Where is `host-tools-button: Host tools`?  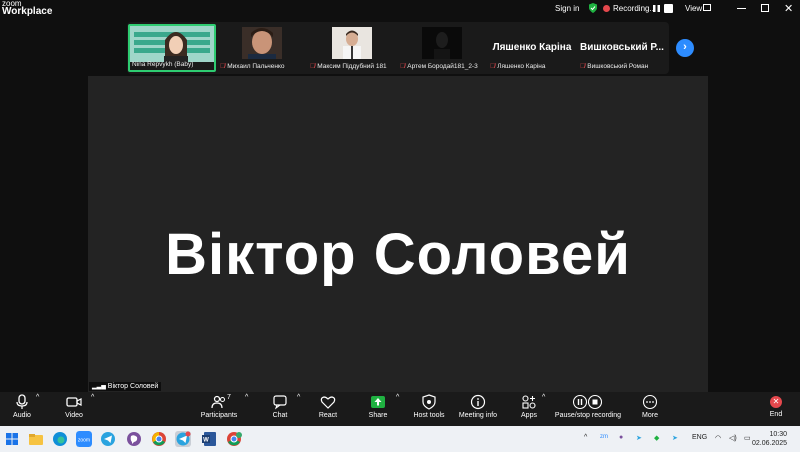
host-tools-button: Host tools is located at coordinates (429, 406).